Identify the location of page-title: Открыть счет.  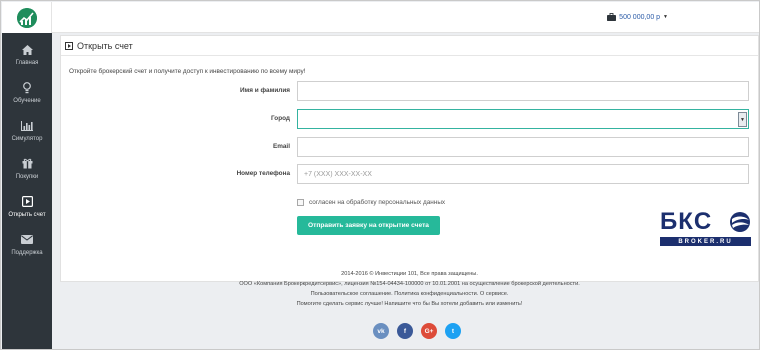
(105, 45).